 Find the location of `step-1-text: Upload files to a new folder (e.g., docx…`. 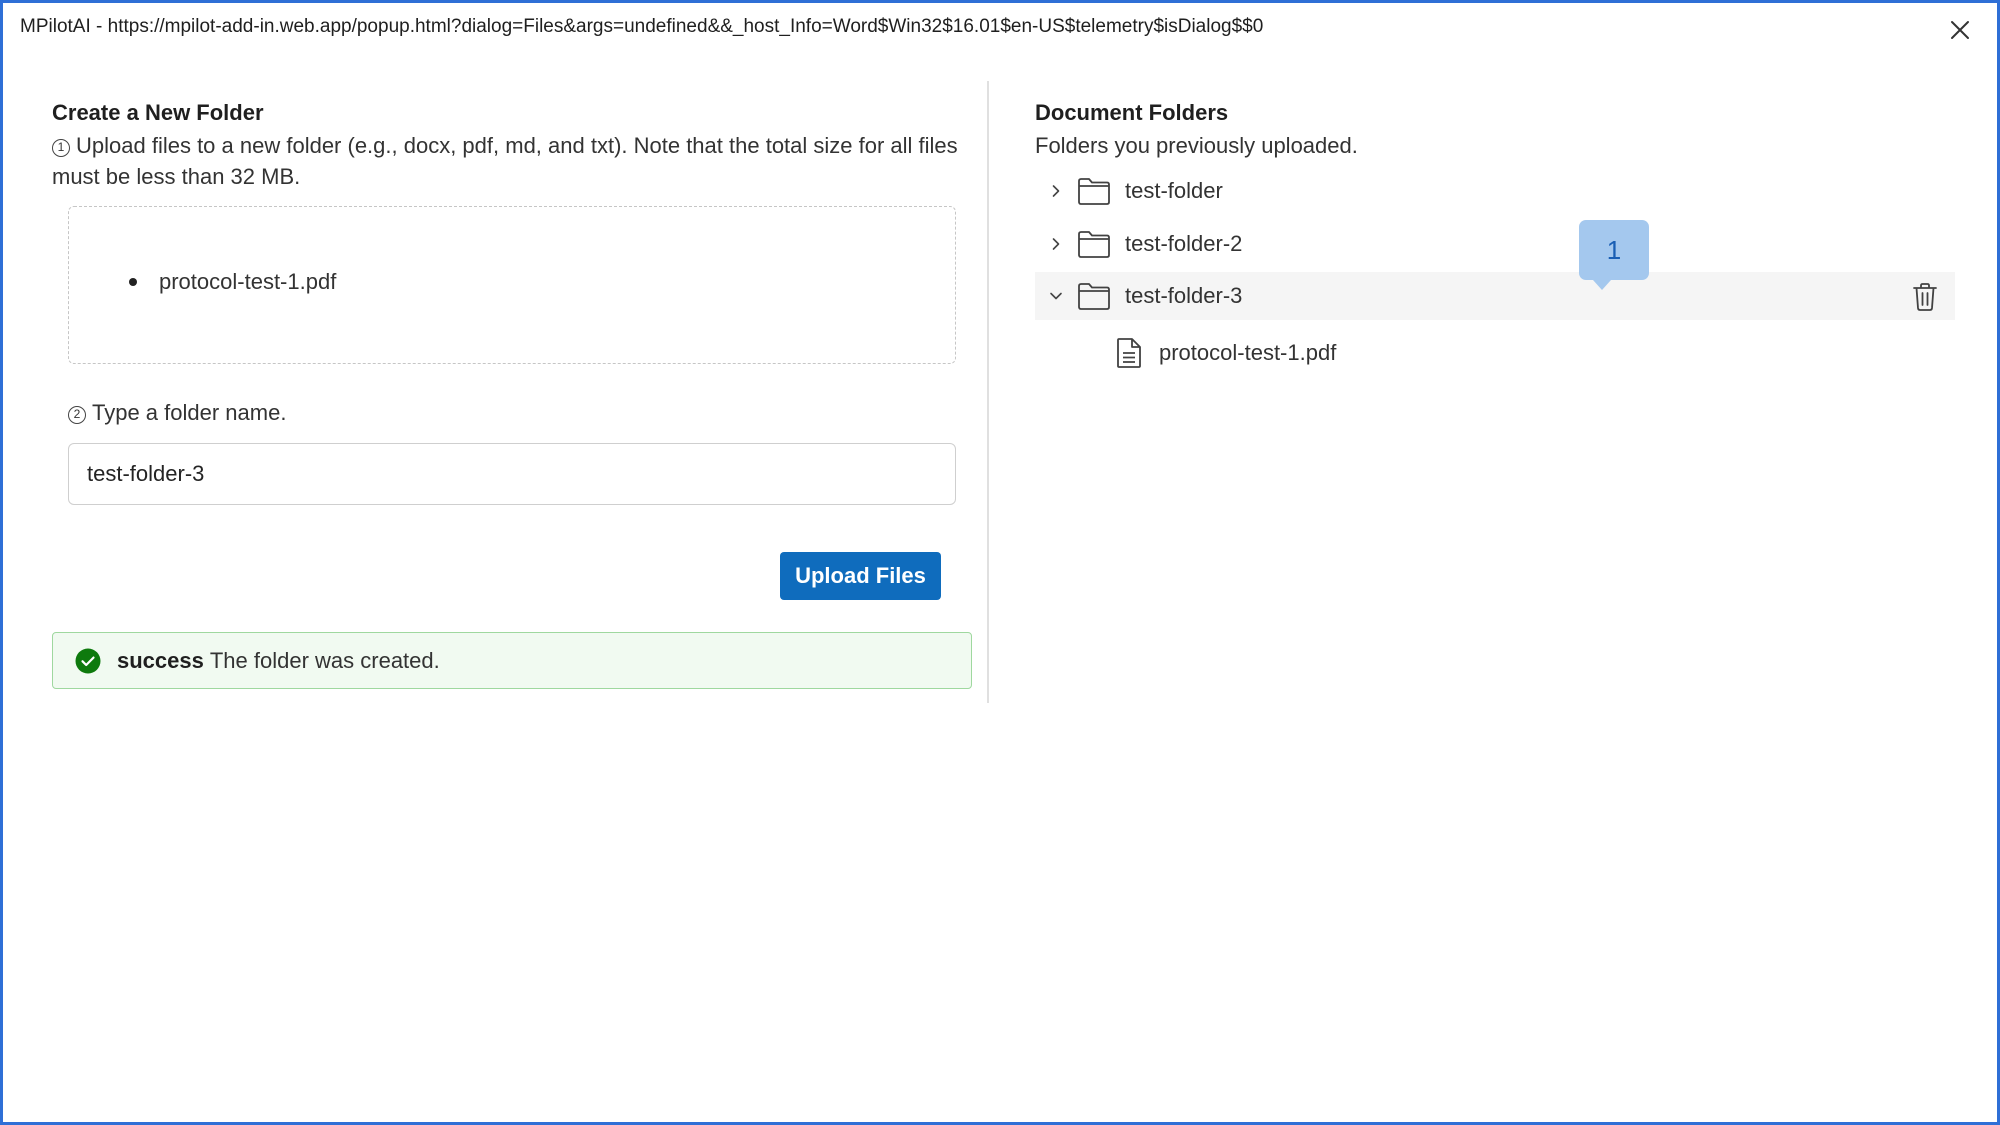

step-1-text: Upload files to a new folder (e.g., docx… is located at coordinates (505, 161).